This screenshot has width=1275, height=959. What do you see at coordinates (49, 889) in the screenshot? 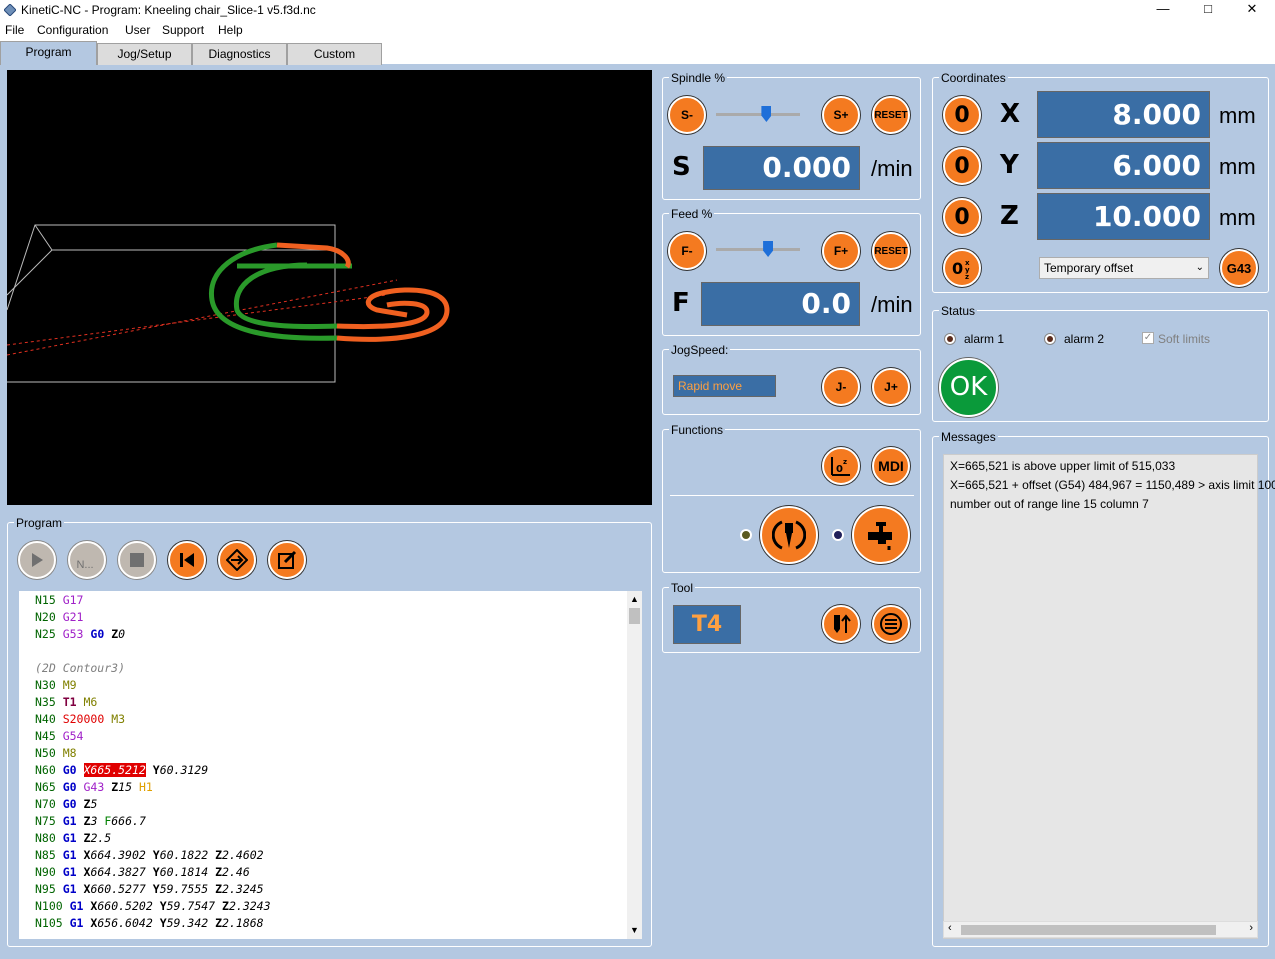
I see `code-token: N95` at bounding box center [49, 889].